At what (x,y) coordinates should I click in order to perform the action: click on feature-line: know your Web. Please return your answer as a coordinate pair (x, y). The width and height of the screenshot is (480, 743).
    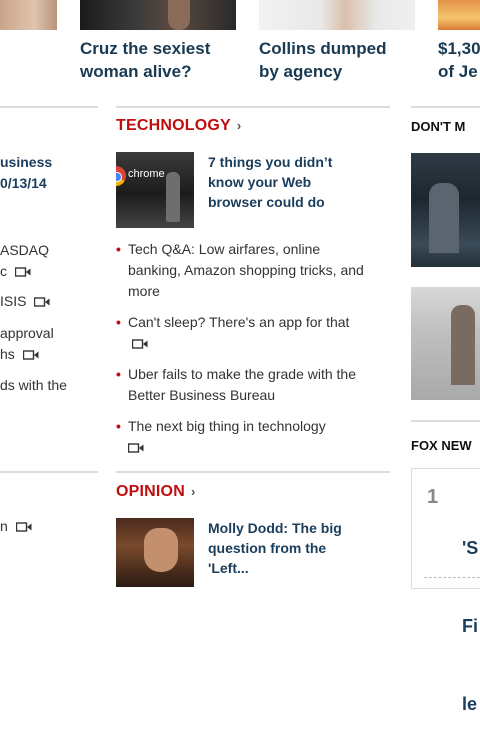
    Looking at the image, I should click on (270, 182).